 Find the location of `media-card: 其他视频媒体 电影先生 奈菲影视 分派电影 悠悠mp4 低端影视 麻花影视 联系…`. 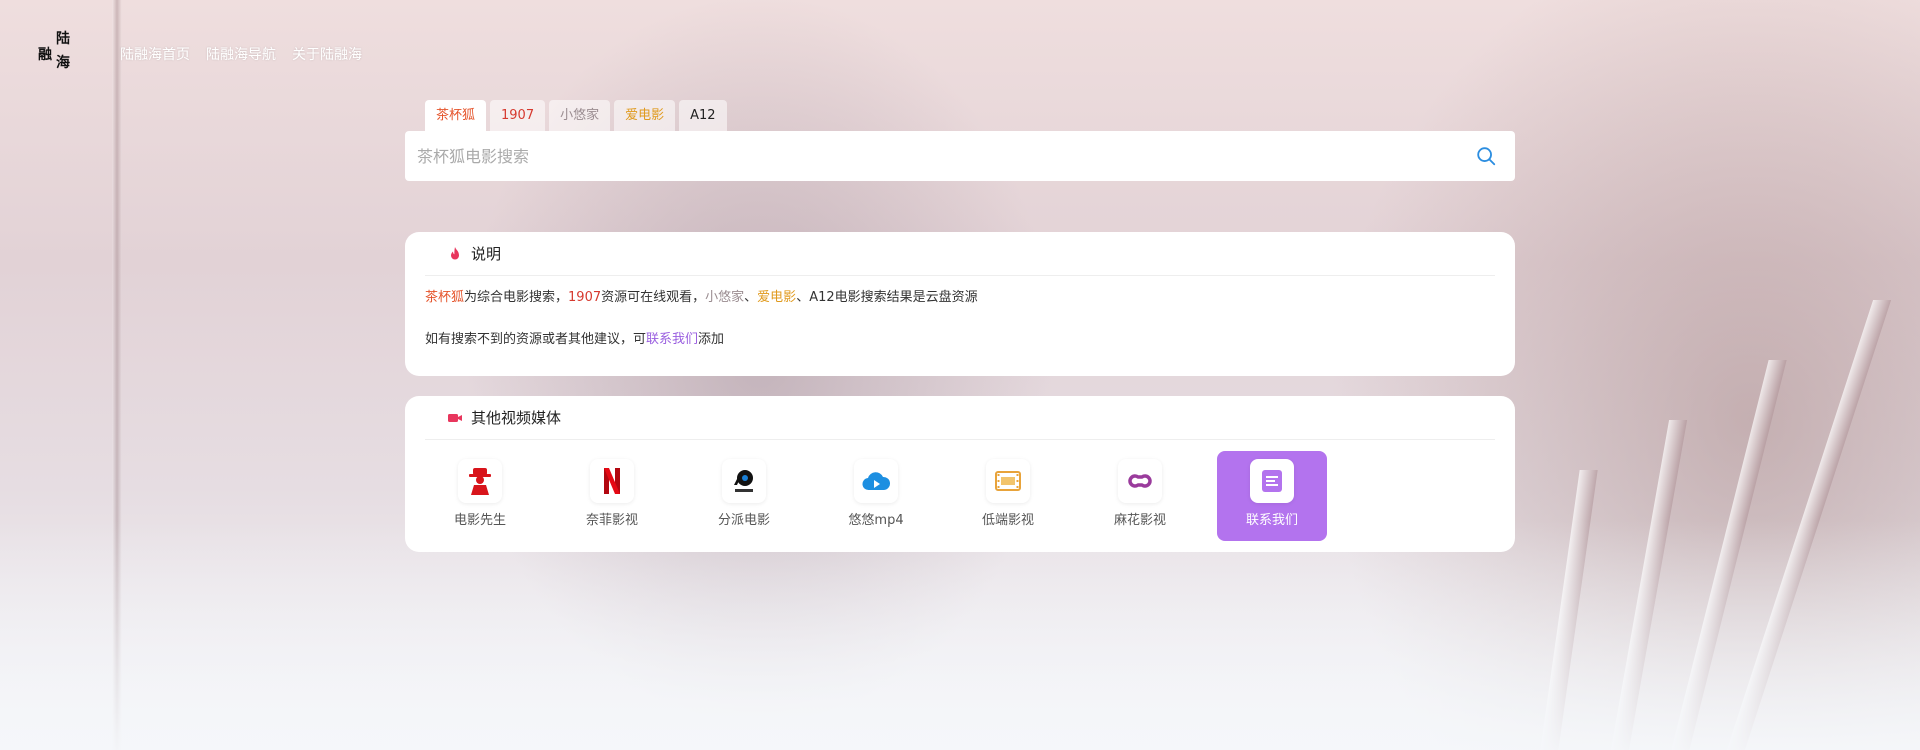

media-card: 其他视频媒体 电影先生 奈菲影视 分派电影 悠悠mp4 低端影视 麻花影视 联系… is located at coordinates (960, 474).